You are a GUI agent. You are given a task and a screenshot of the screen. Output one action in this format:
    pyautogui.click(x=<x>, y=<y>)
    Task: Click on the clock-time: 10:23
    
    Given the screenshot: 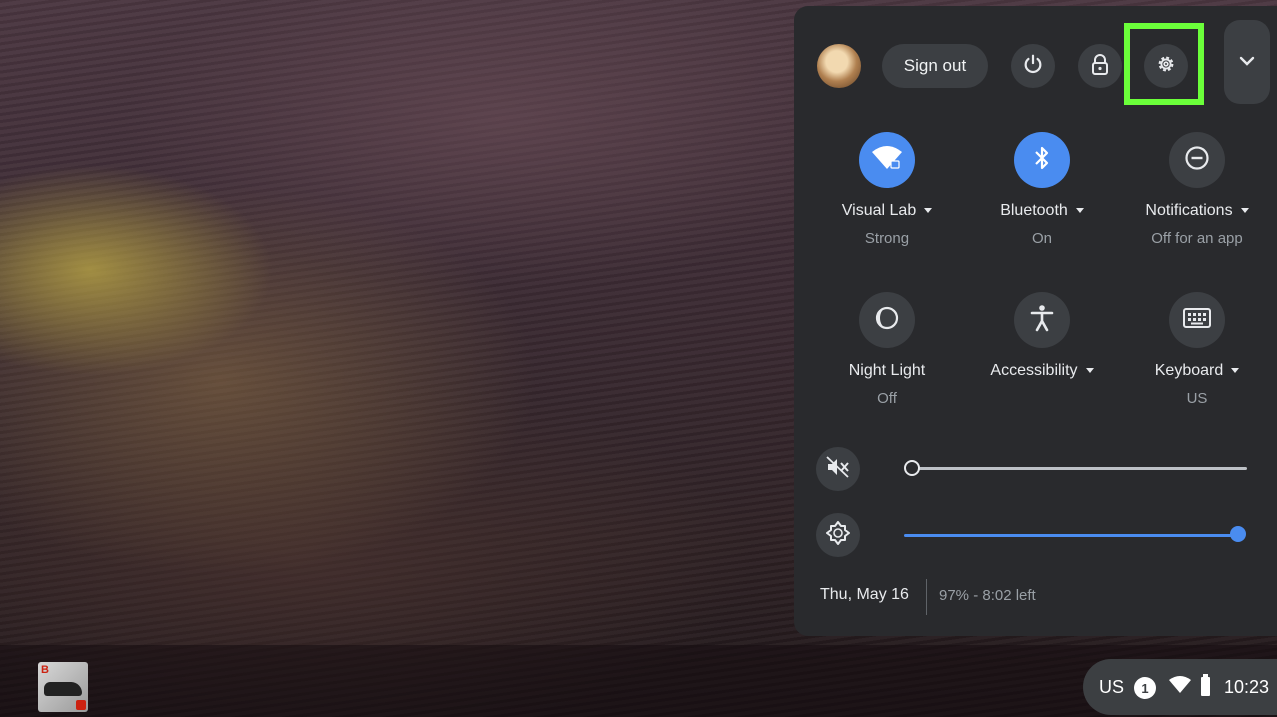 What is the action you would take?
    pyautogui.click(x=1247, y=687)
    